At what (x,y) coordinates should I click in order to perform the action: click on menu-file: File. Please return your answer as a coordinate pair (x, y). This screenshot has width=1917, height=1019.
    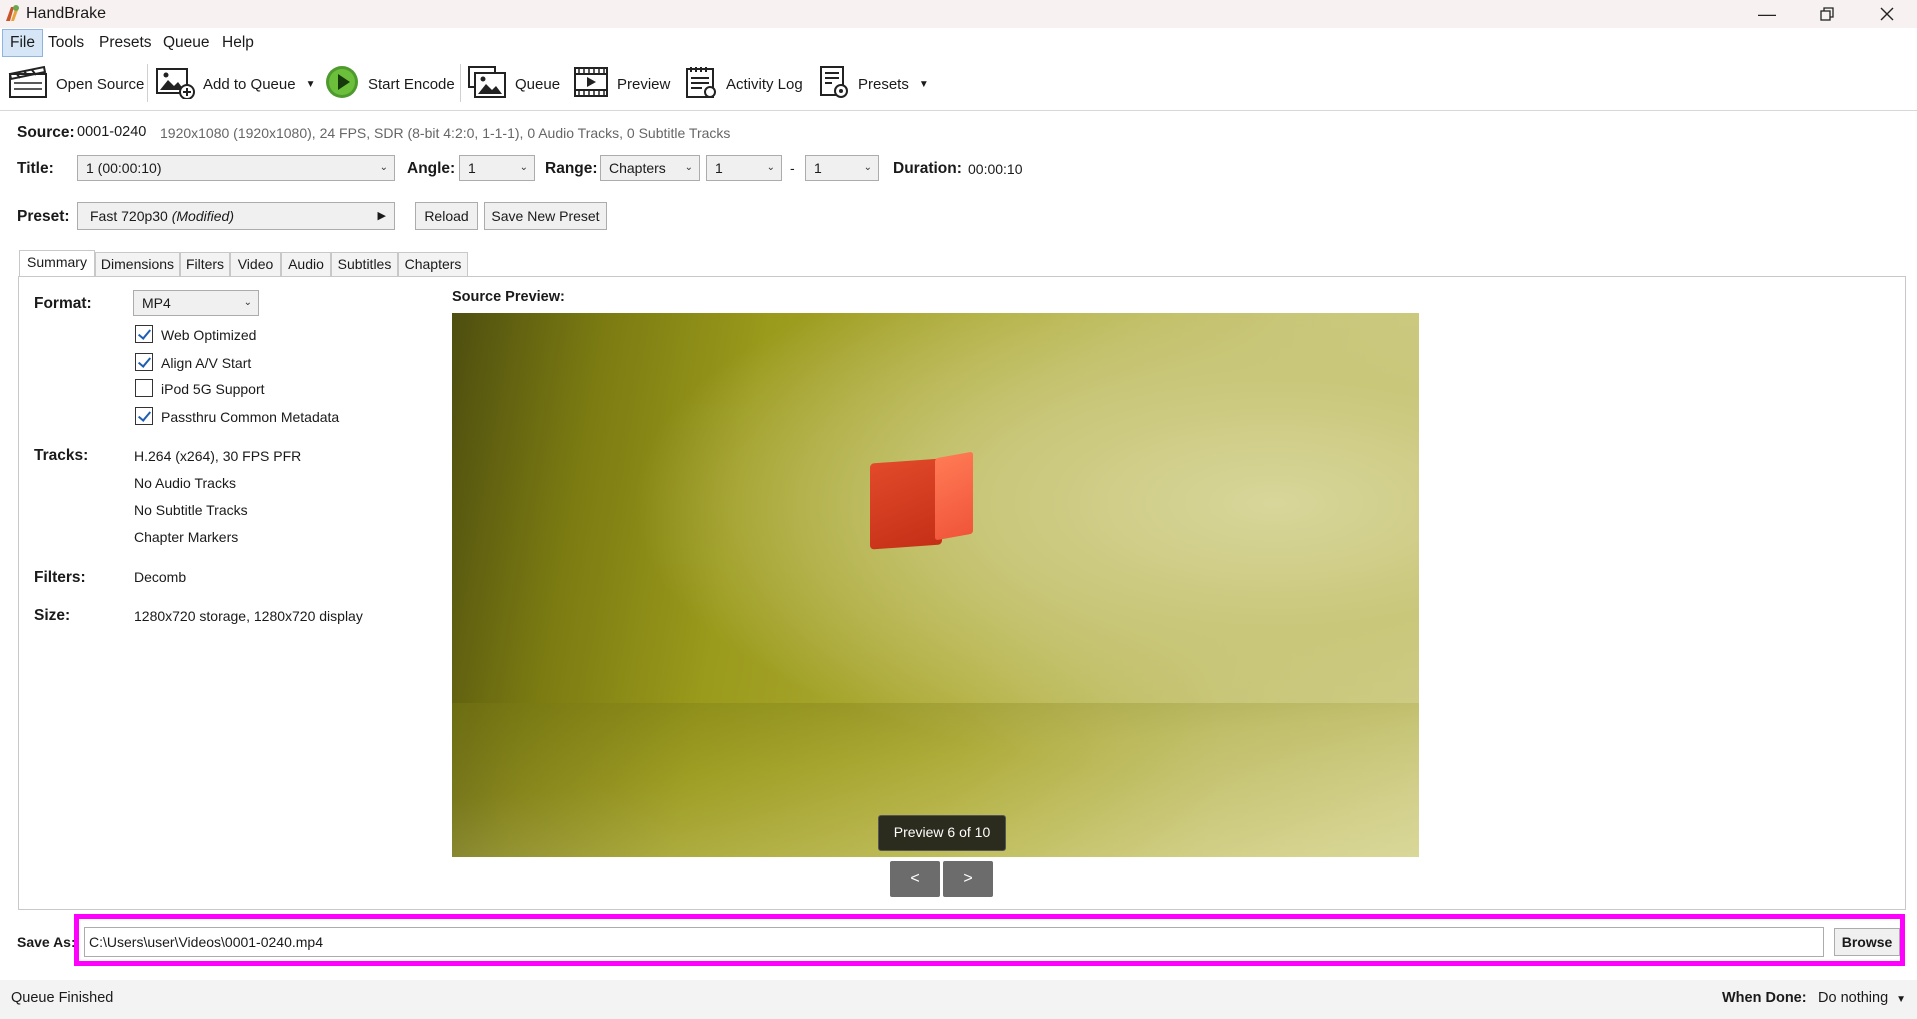
    Looking at the image, I should click on (22, 43).